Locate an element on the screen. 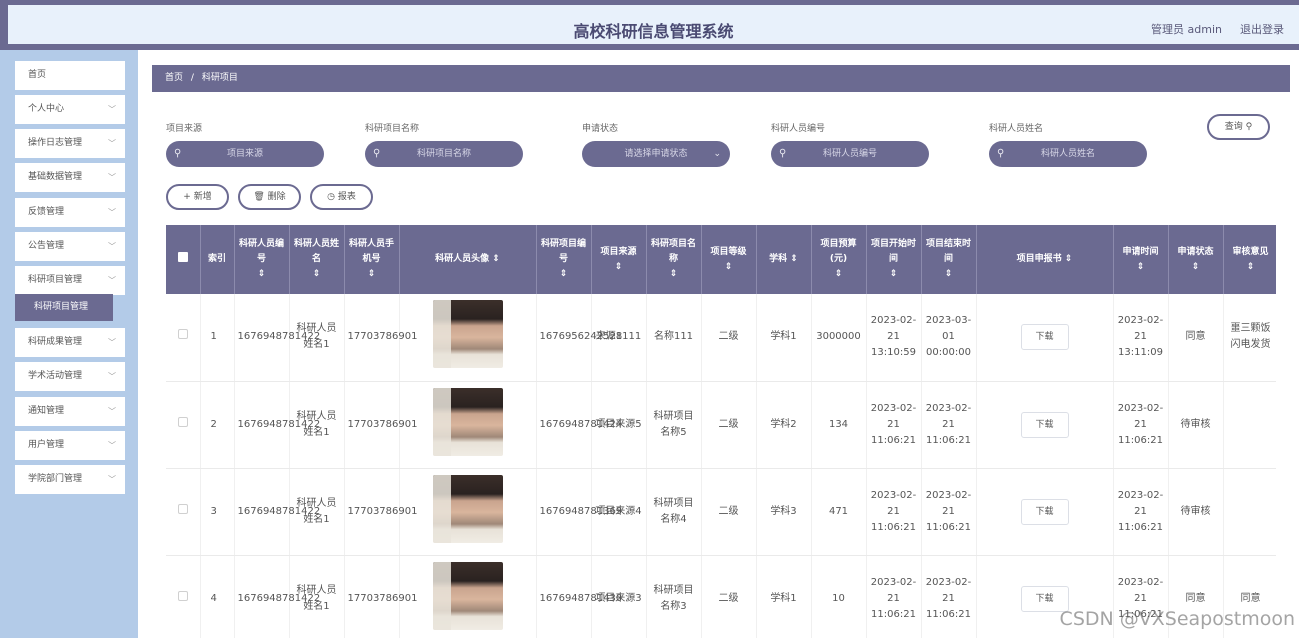 The height and width of the screenshot is (638, 1299). sidebar-item-results: 科研成果管理 ﹀ is located at coordinates (70, 342).